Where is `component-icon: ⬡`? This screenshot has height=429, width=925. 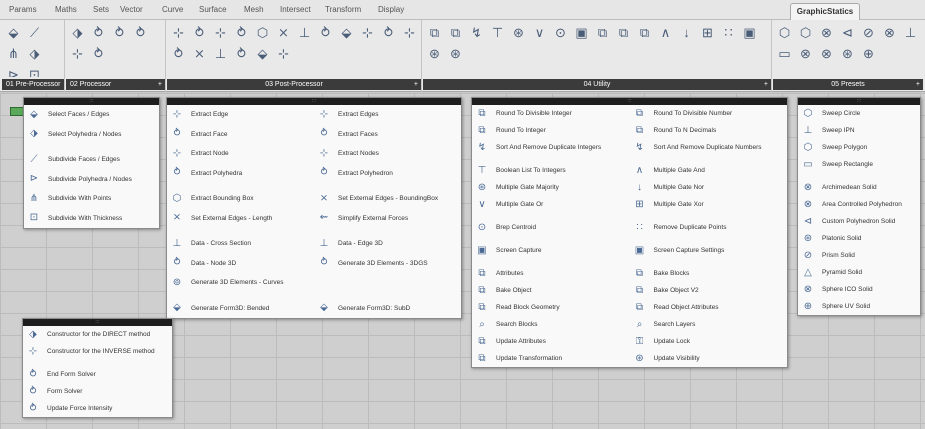 component-icon: ⬡ is located at coordinates (805, 32).